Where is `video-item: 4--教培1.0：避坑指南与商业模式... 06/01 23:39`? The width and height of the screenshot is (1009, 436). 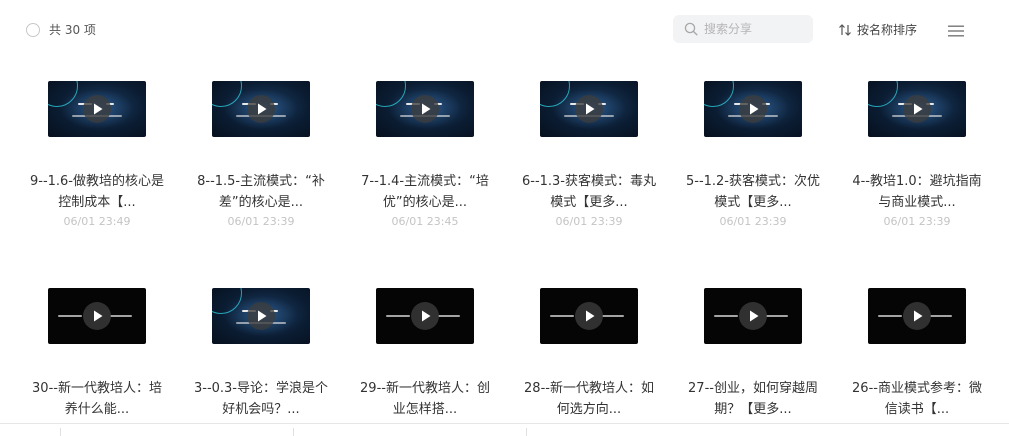
video-item: 4--教培1.0：避坑指南与商业模式... 06/01 23:39 is located at coordinates (917, 154).